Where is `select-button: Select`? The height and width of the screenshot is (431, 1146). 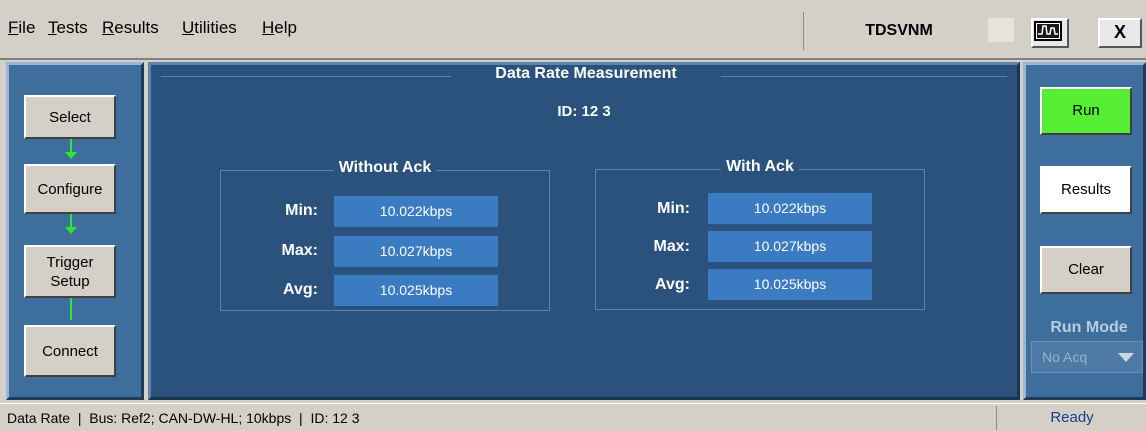
select-button: Select is located at coordinates (70, 117).